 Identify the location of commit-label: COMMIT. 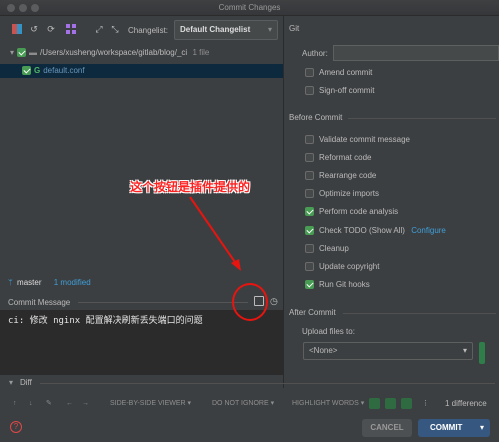
(446, 427).